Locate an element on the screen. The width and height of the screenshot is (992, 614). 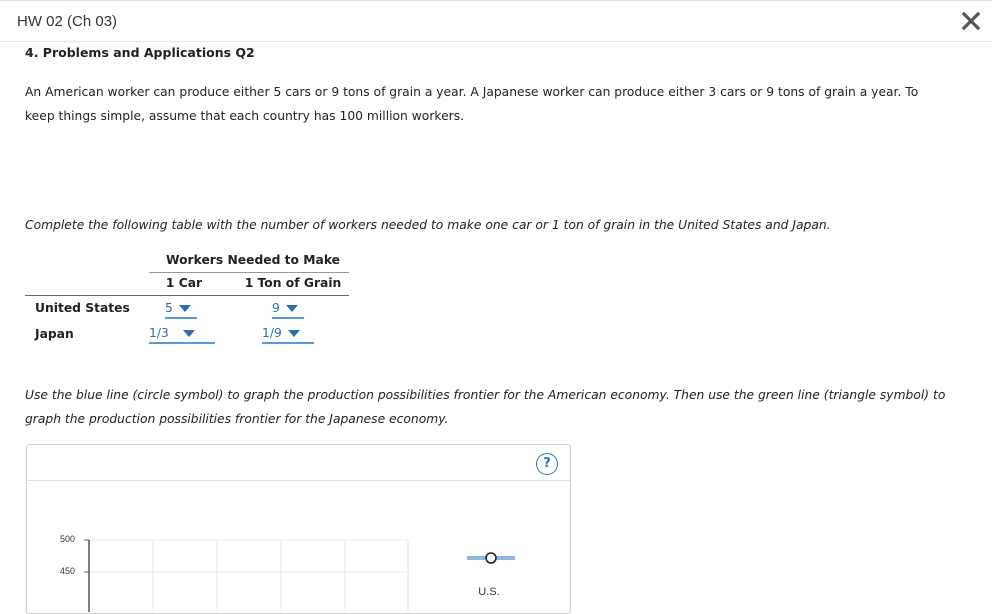
row-label-japan: Japan is located at coordinates (54, 334).